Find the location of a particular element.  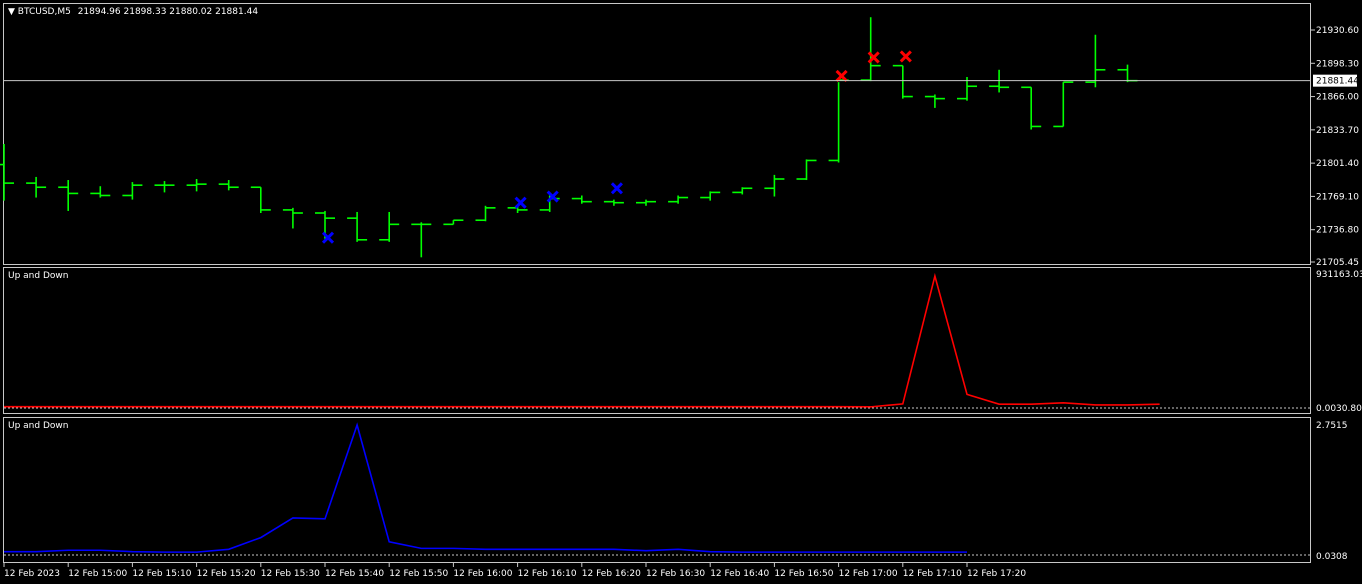

sell-marker is located at coordinates (905, 56).